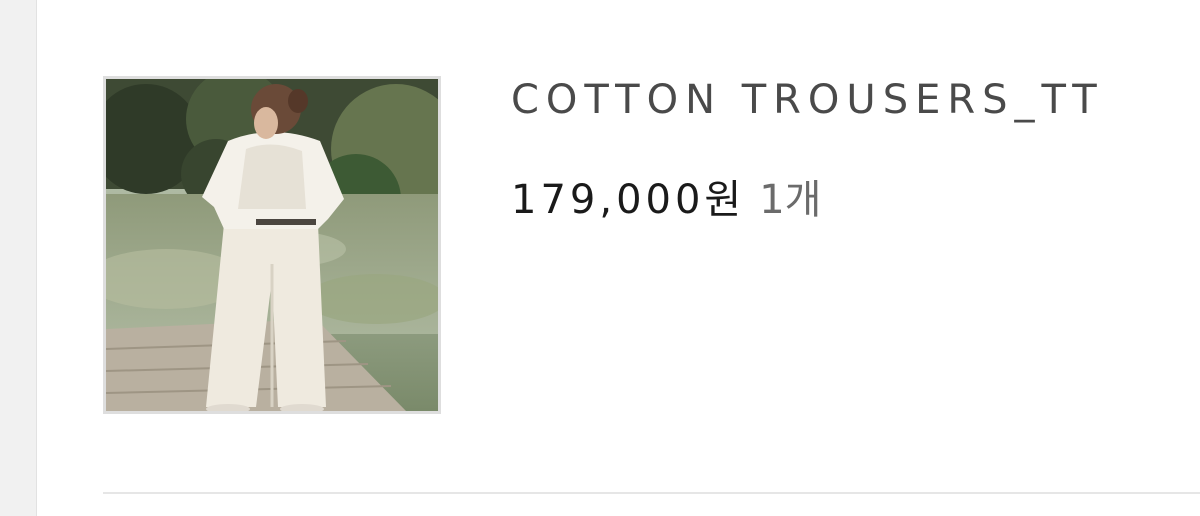  Describe the element at coordinates (628, 200) in the screenshot. I see `product-price: 179,000원` at that location.